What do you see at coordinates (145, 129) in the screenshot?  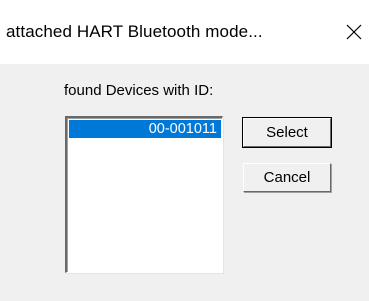 I see `list-item: 00-001011` at bounding box center [145, 129].